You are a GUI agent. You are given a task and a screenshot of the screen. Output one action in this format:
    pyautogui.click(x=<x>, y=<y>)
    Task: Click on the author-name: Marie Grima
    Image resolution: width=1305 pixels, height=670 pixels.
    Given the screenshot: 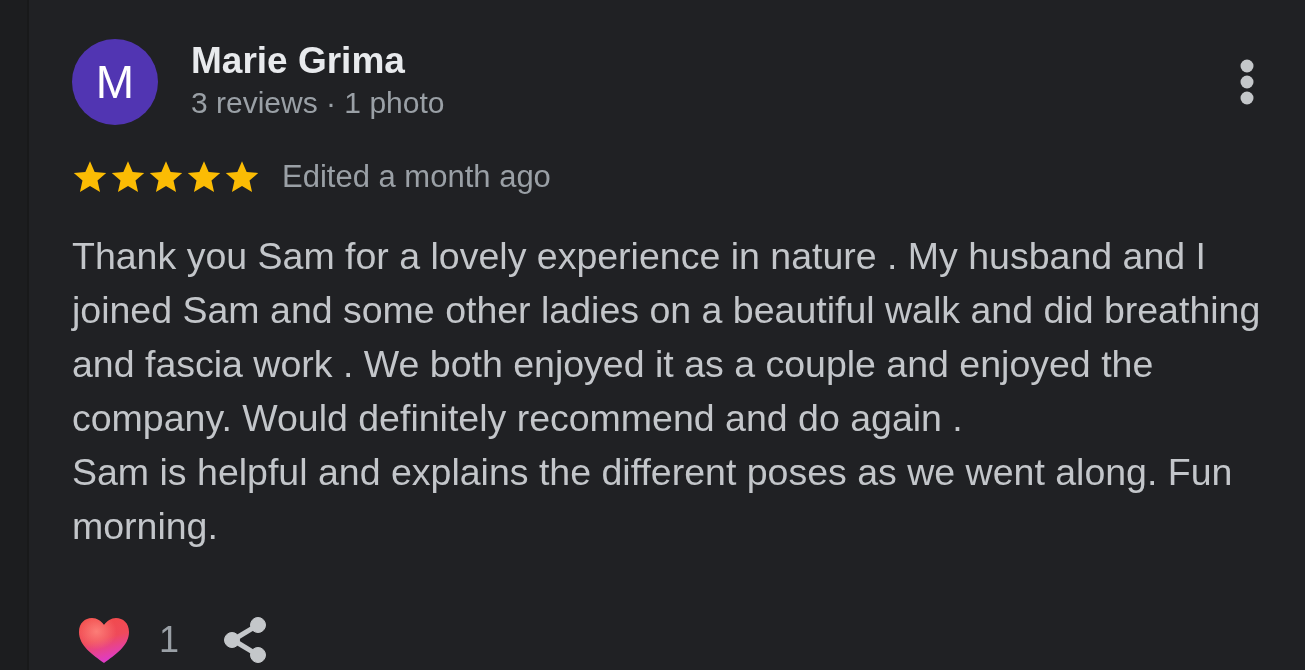 What is the action you would take?
    pyautogui.click(x=298, y=61)
    